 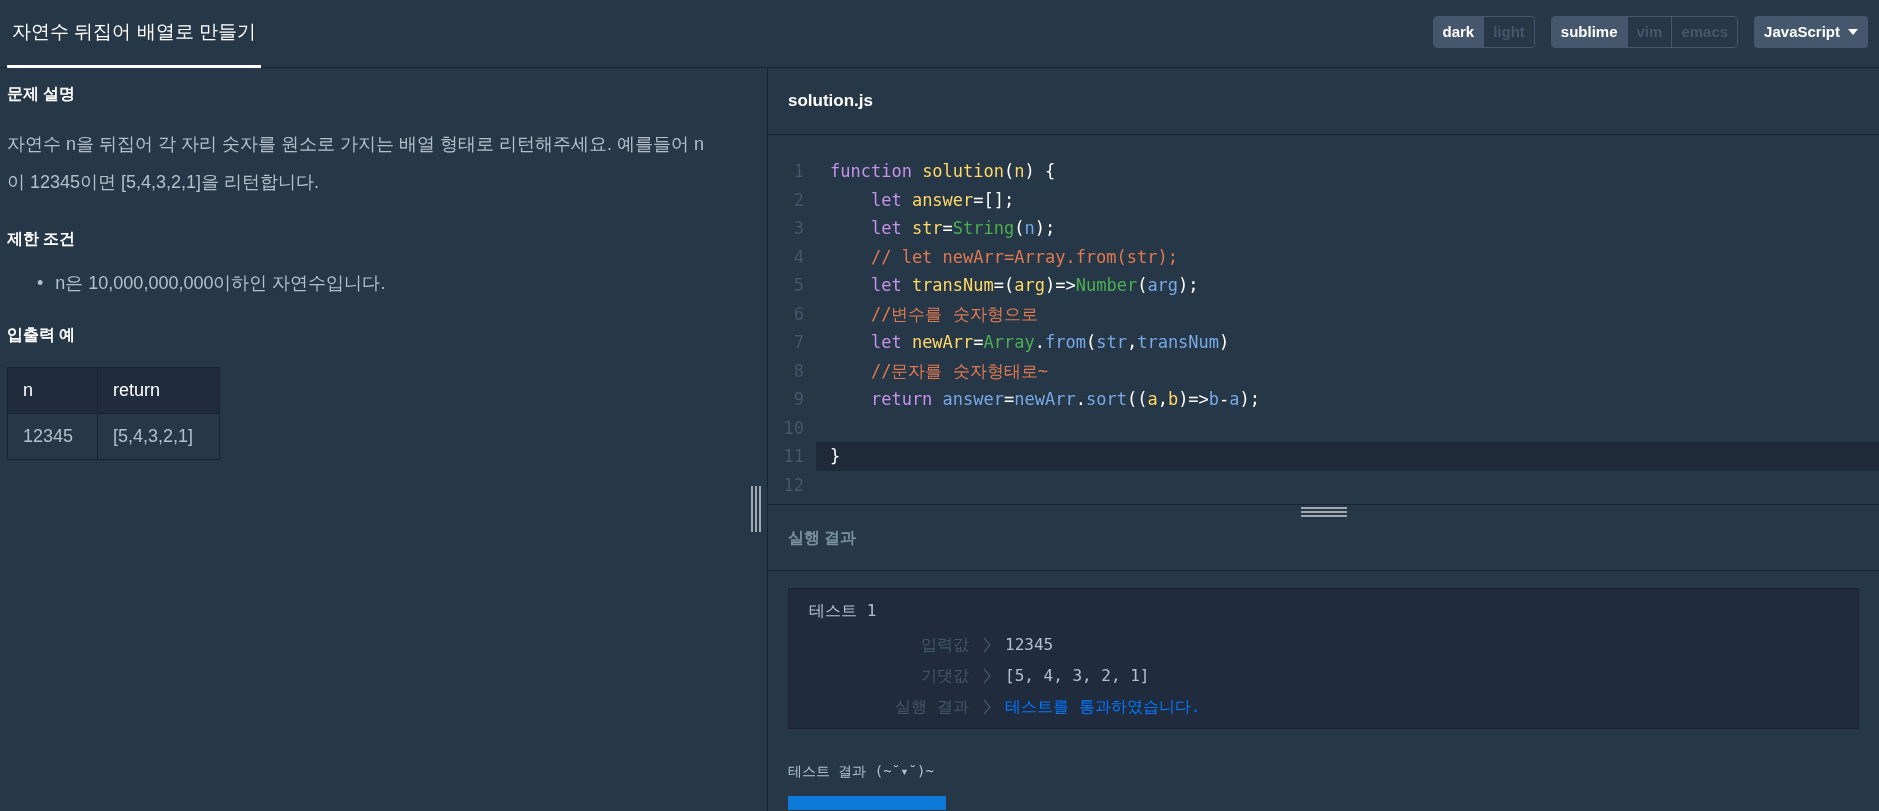 What do you see at coordinates (843, 611) in the screenshot?
I see `test-title: 테스트 1` at bounding box center [843, 611].